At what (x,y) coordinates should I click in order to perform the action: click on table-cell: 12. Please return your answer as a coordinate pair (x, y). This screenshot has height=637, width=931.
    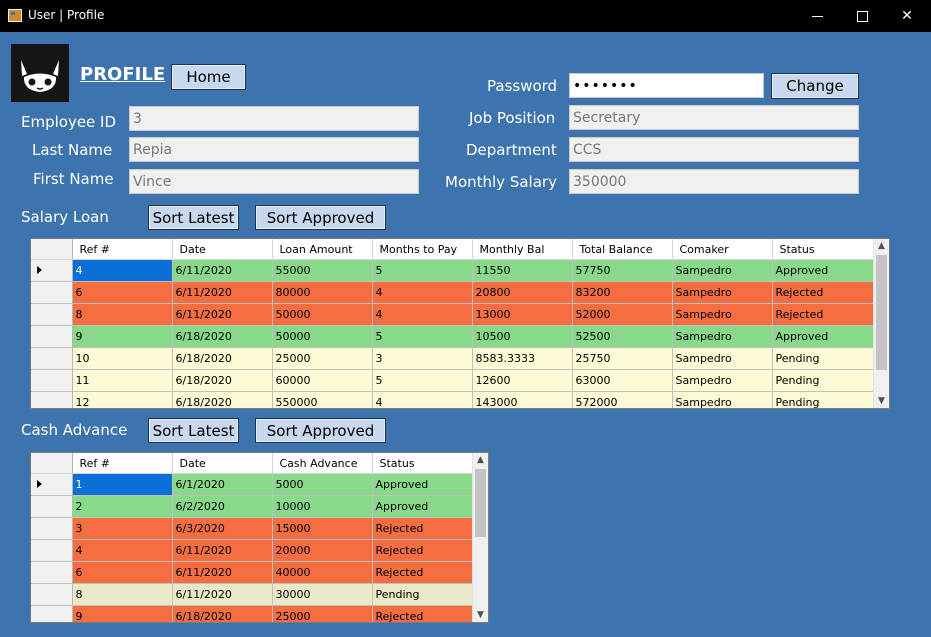
    Looking at the image, I should click on (122, 399).